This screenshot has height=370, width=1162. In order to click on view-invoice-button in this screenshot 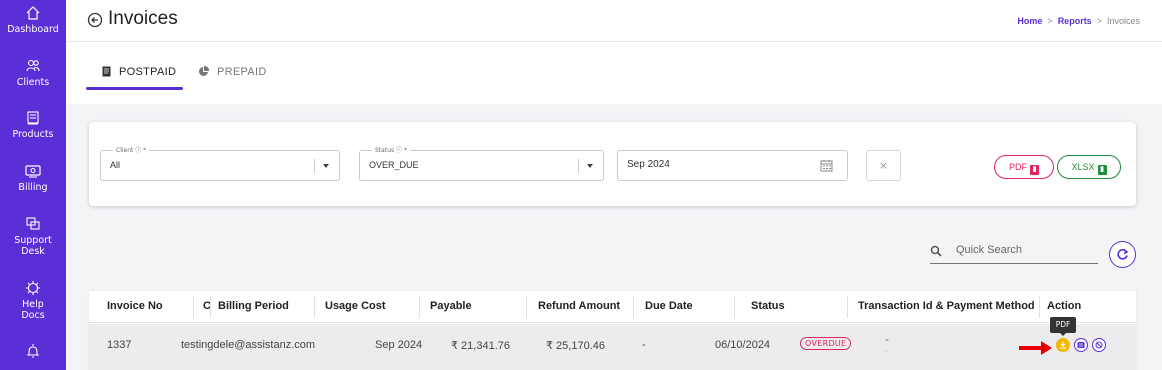, I will do `click(1081, 345)`.